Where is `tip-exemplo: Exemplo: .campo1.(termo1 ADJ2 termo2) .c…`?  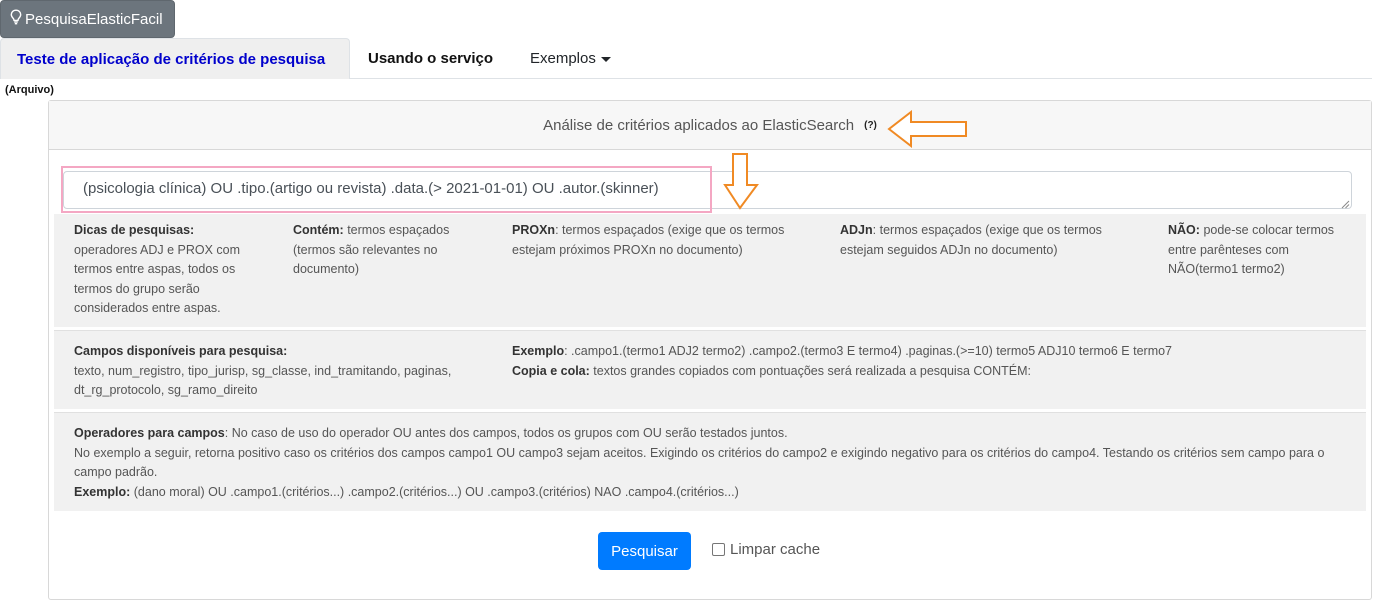
tip-exemplo: Exemplo: .campo1.(termo1 ADJ2 termo2) .c… is located at coordinates (922, 361).